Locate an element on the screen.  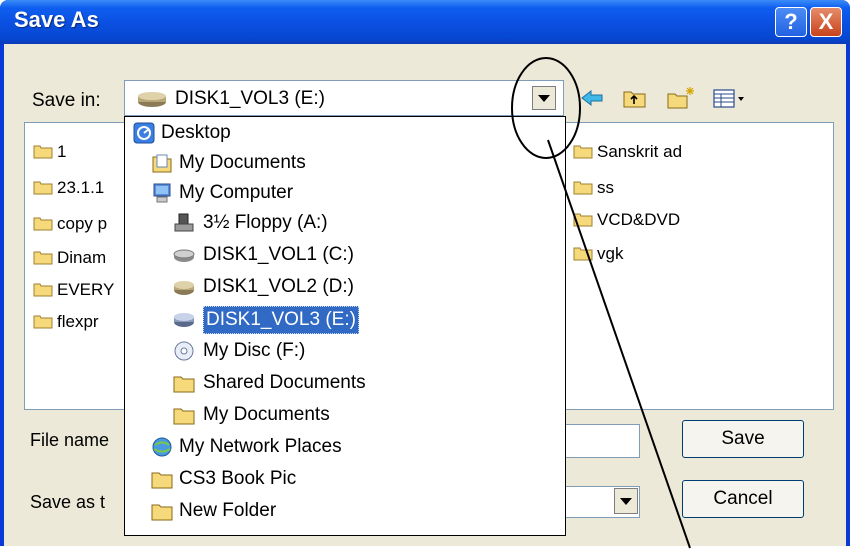
list-item-label: Sanskrit ad is located at coordinates (640, 151).